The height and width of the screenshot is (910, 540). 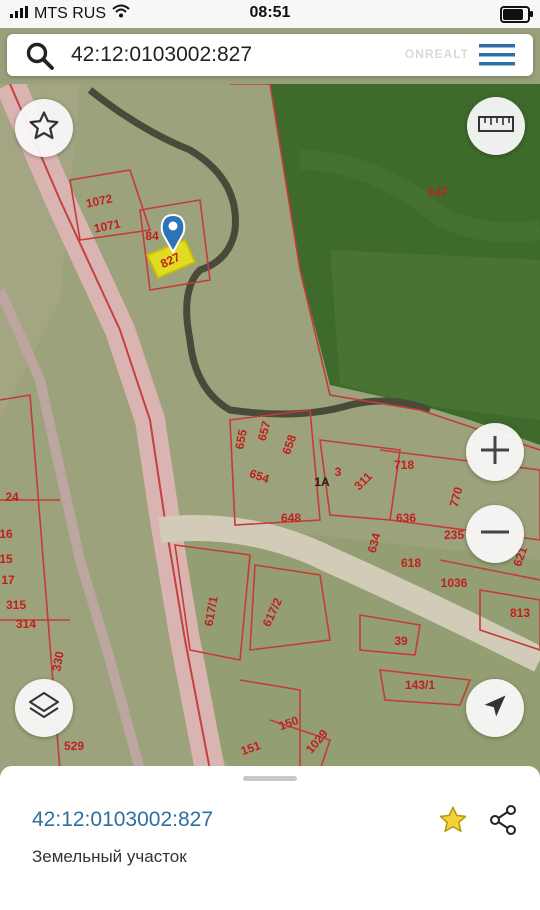 I want to click on parcel-label: 143/1, so click(x=420, y=685).